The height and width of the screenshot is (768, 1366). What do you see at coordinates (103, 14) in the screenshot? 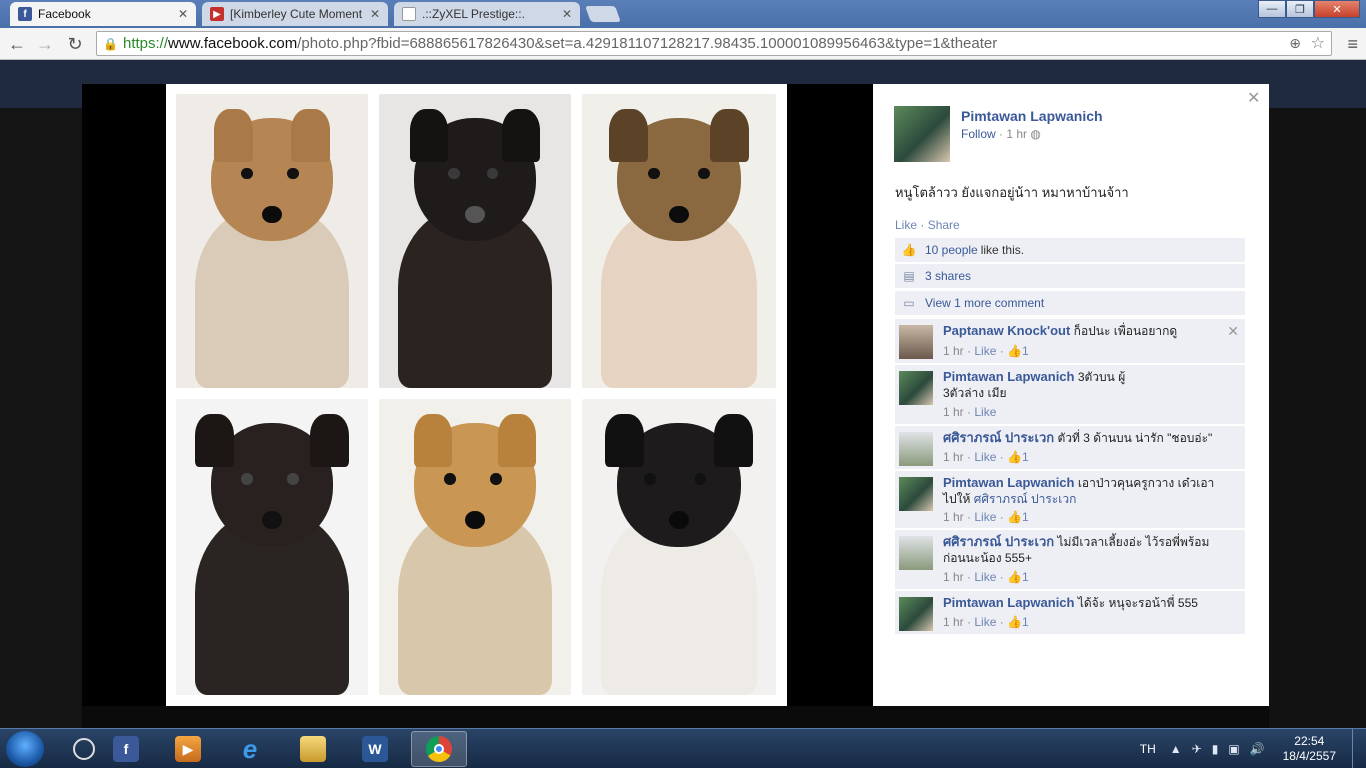
I see `tab-facebook: f Facebook ✕` at bounding box center [103, 14].